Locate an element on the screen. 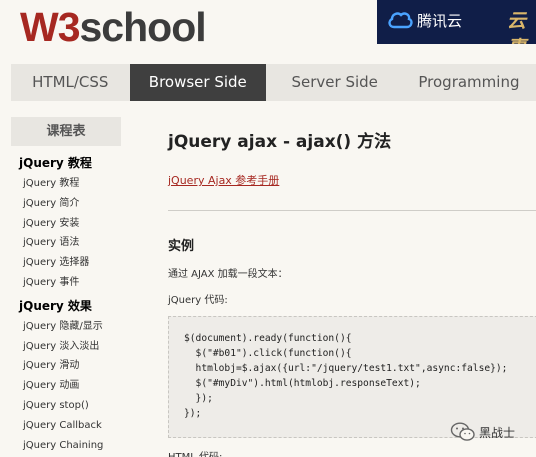 The image size is (536, 457). example-description: 通过 AJAX 加载一段文本： is located at coordinates (228, 274).